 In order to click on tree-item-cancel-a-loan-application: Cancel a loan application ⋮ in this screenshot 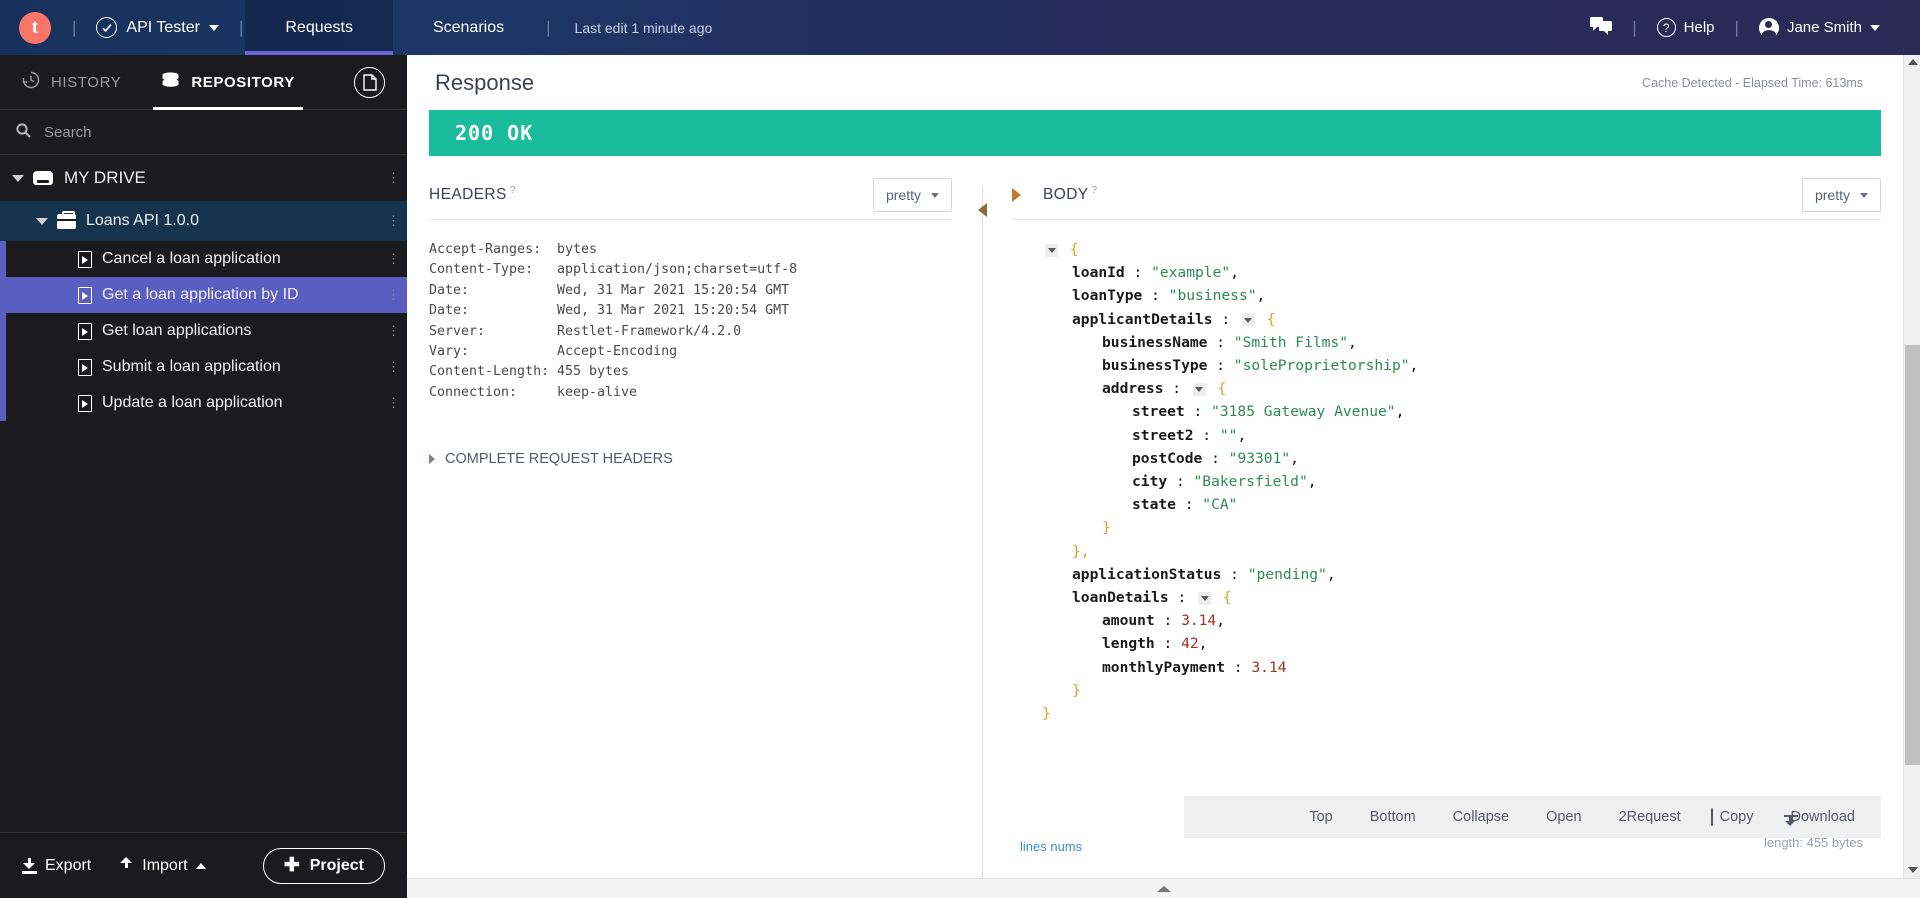, I will do `click(203, 259)`.